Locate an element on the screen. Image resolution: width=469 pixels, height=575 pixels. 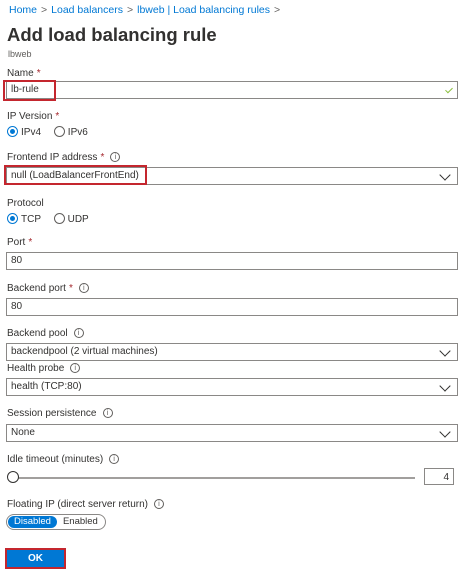
health-probe-select: health (TCP:80) is located at coordinates (232, 387).